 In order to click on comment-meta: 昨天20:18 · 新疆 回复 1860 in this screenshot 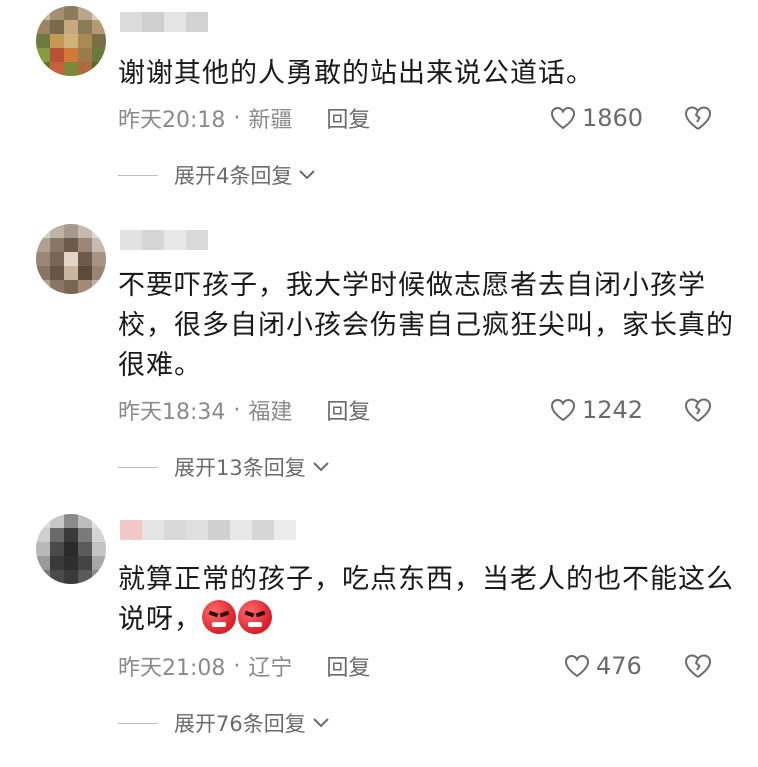, I will do `click(423, 118)`.